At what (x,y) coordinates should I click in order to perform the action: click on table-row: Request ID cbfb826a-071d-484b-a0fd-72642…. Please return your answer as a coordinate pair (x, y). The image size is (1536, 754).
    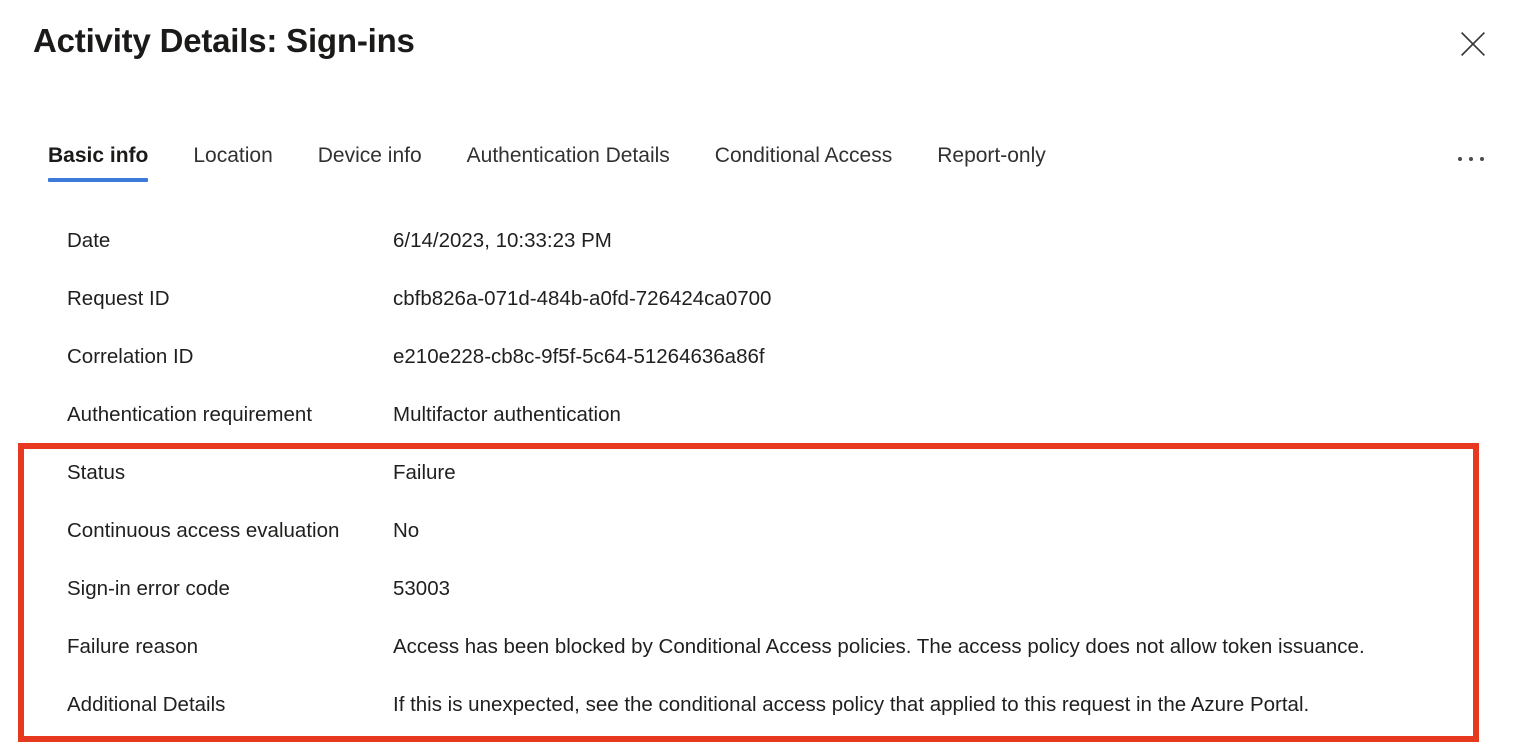
    Looking at the image, I should click on (768, 299).